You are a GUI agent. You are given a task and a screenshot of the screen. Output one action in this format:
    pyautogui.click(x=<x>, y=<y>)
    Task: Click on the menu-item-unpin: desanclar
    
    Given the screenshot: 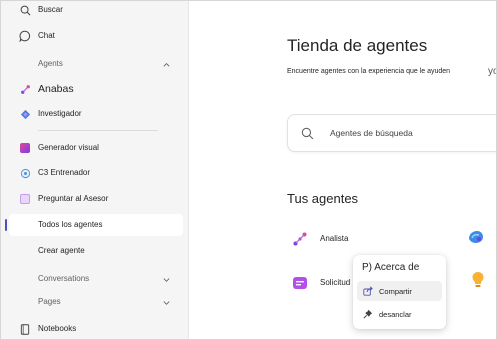 What is the action you would take?
    pyautogui.click(x=399, y=314)
    